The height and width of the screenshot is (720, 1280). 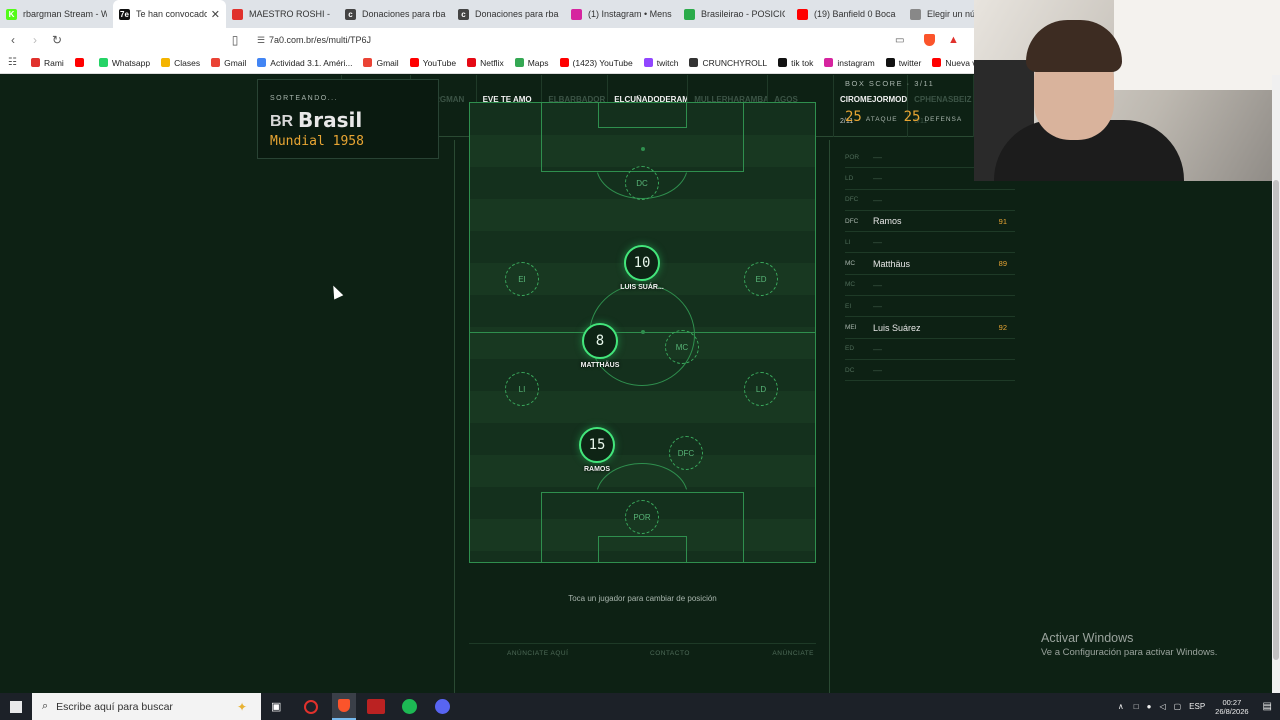 What do you see at coordinates (282, 121) in the screenshot?
I see `country-code: BR` at bounding box center [282, 121].